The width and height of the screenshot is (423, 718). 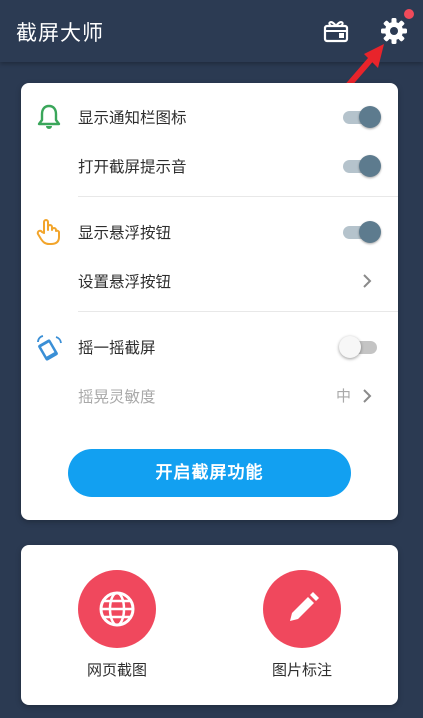 What do you see at coordinates (132, 118) in the screenshot?
I see `show-notification-icon-label: 显示通知栏图标` at bounding box center [132, 118].